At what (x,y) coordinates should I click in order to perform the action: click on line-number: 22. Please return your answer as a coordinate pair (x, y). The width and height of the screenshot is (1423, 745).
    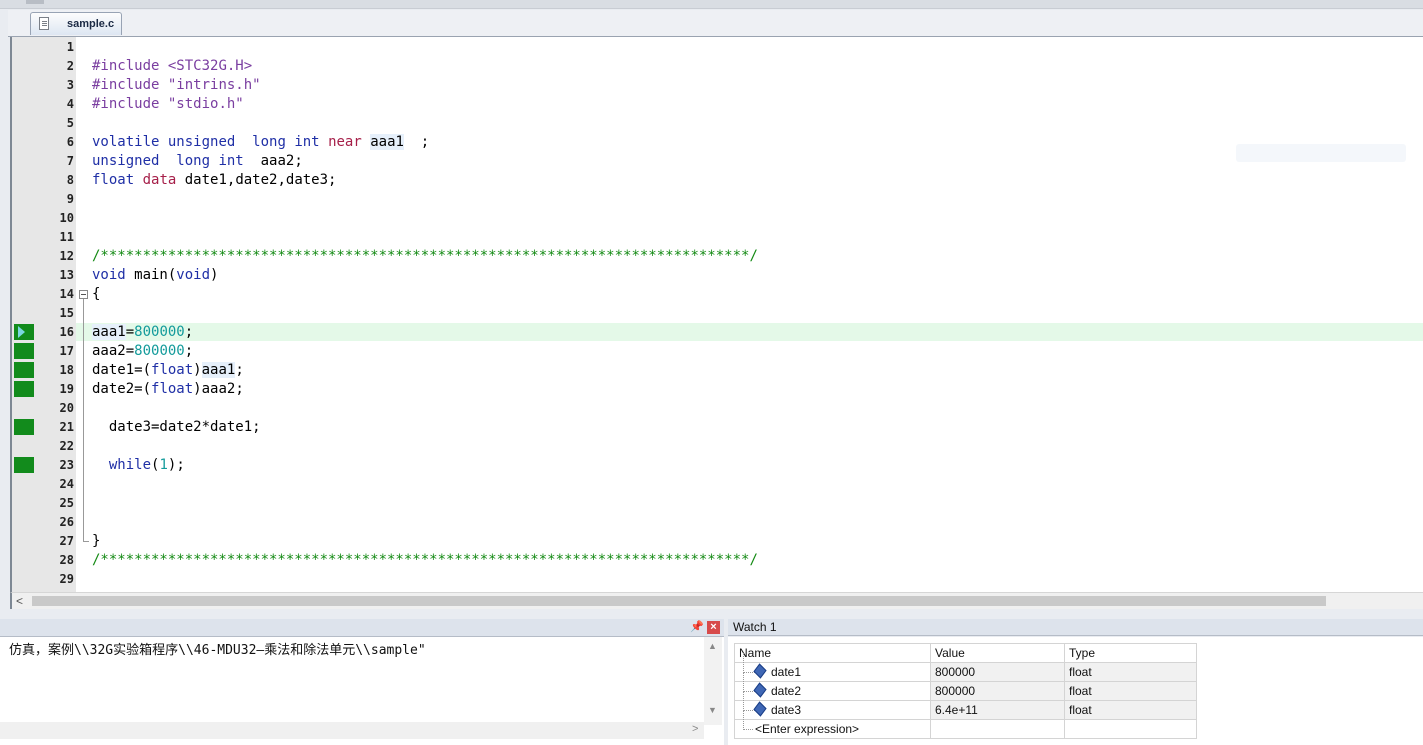
    Looking at the image, I should click on (66, 446).